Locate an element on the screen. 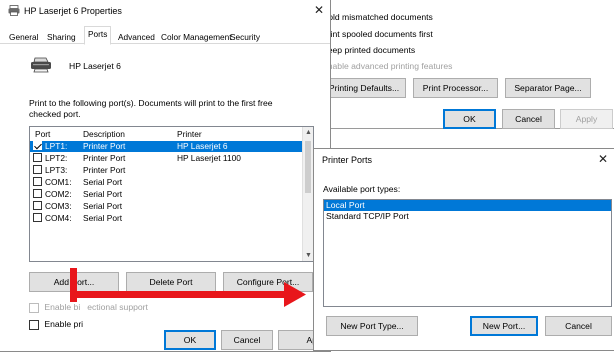 This screenshot has height=352, width=614. tab-general: General is located at coordinates (24, 36).